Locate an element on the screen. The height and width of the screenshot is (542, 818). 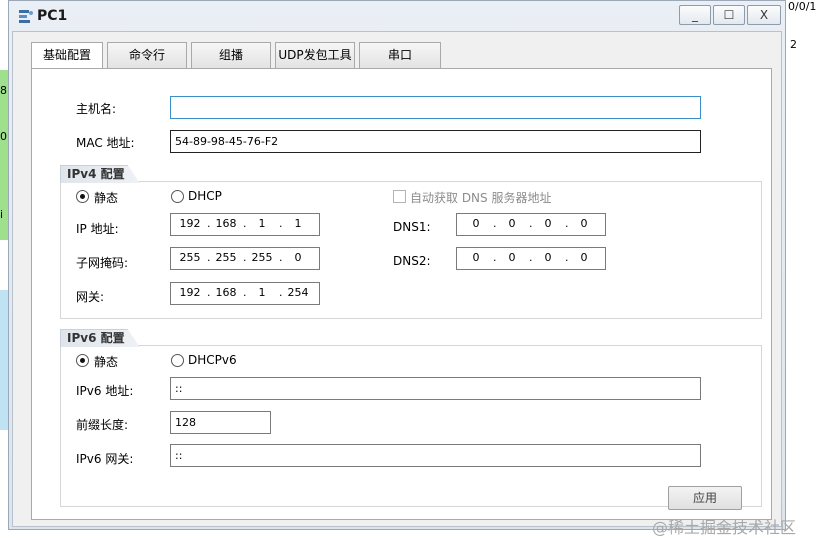
ipv6-static-radio is located at coordinates (82, 360).